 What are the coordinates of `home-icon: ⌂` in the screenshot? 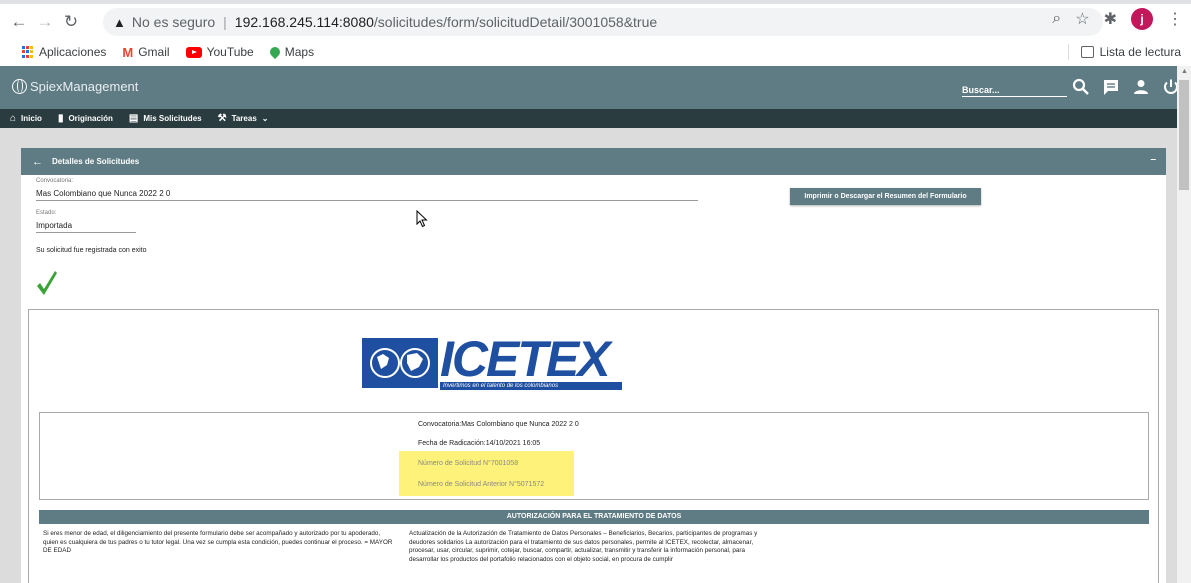 It's located at (13, 118).